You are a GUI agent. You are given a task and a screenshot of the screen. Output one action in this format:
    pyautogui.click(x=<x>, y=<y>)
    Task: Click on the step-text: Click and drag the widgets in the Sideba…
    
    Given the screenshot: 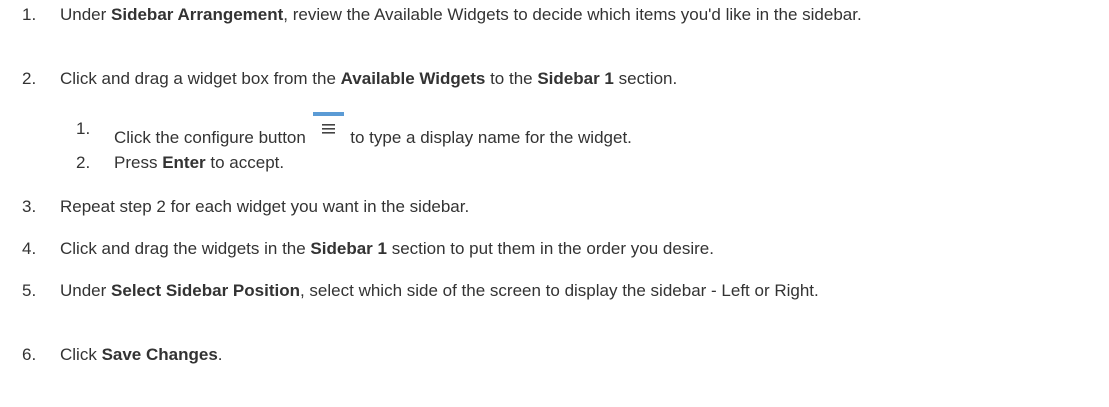 What is the action you would take?
    pyautogui.click(x=387, y=248)
    